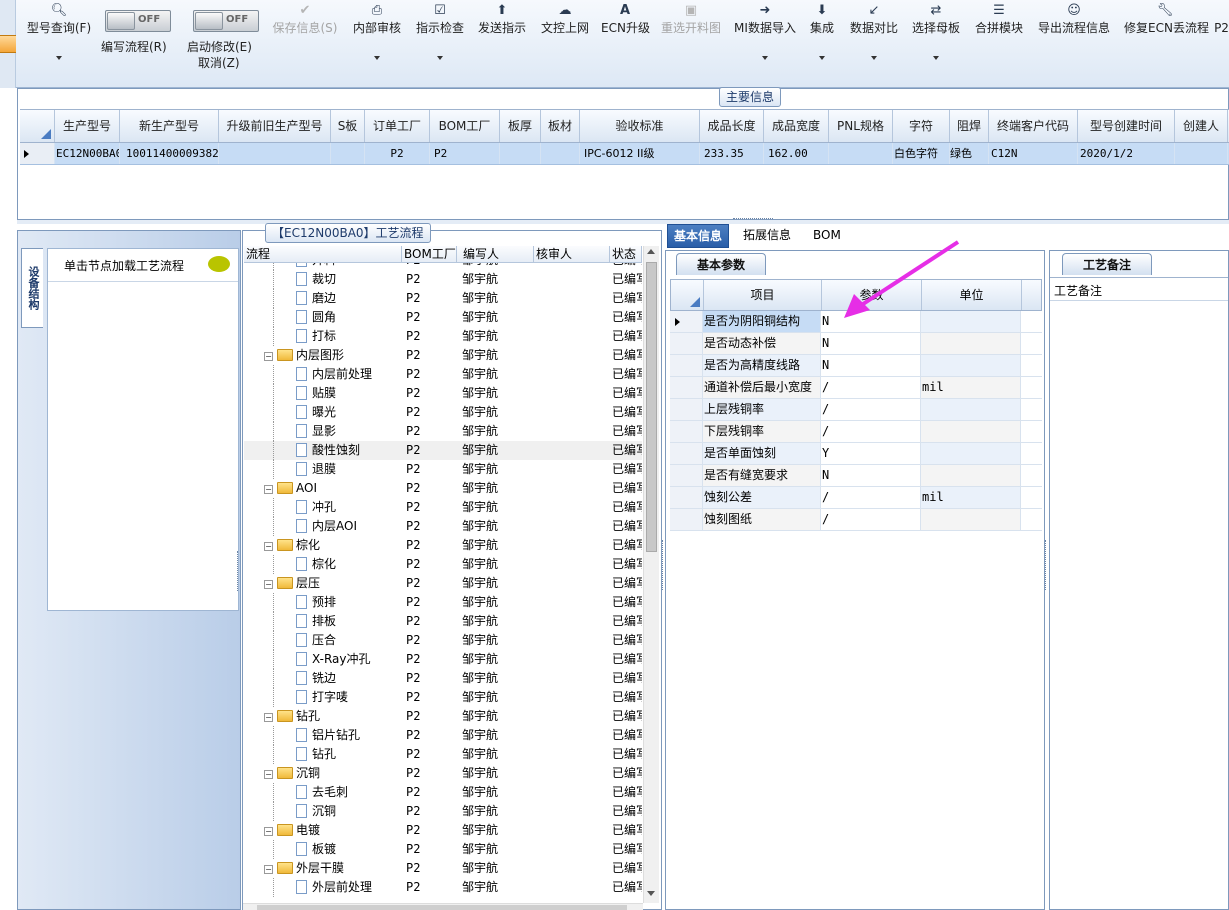  I want to click on table-row: 是否为高精度线路 N, so click(856, 366).